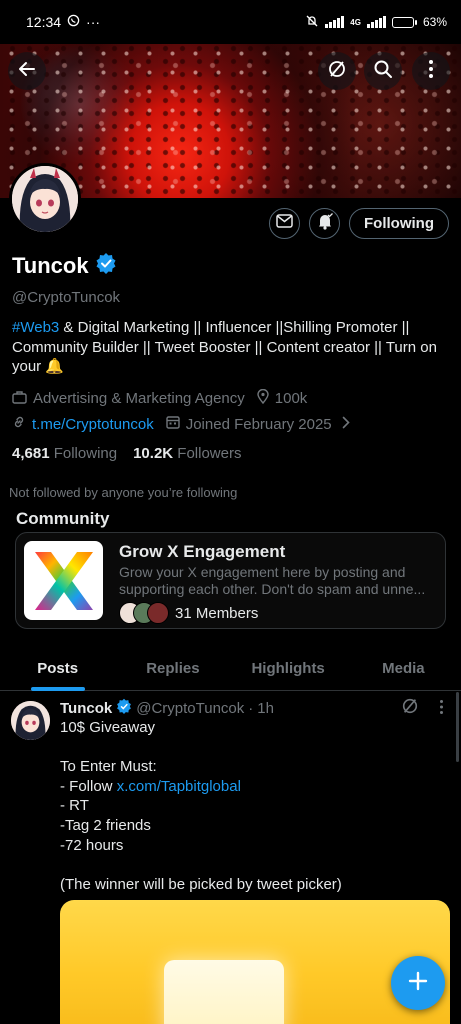 This screenshot has height=1024, width=461. What do you see at coordinates (31, 453) in the screenshot?
I see `following-count: 4,681` at bounding box center [31, 453].